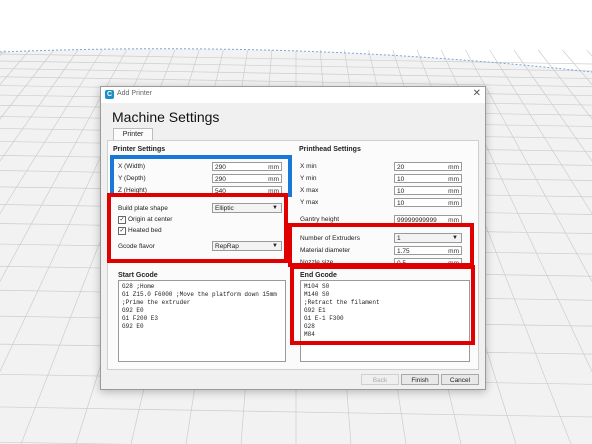  I want to click on y-min-field: 10 mm, so click(428, 178).